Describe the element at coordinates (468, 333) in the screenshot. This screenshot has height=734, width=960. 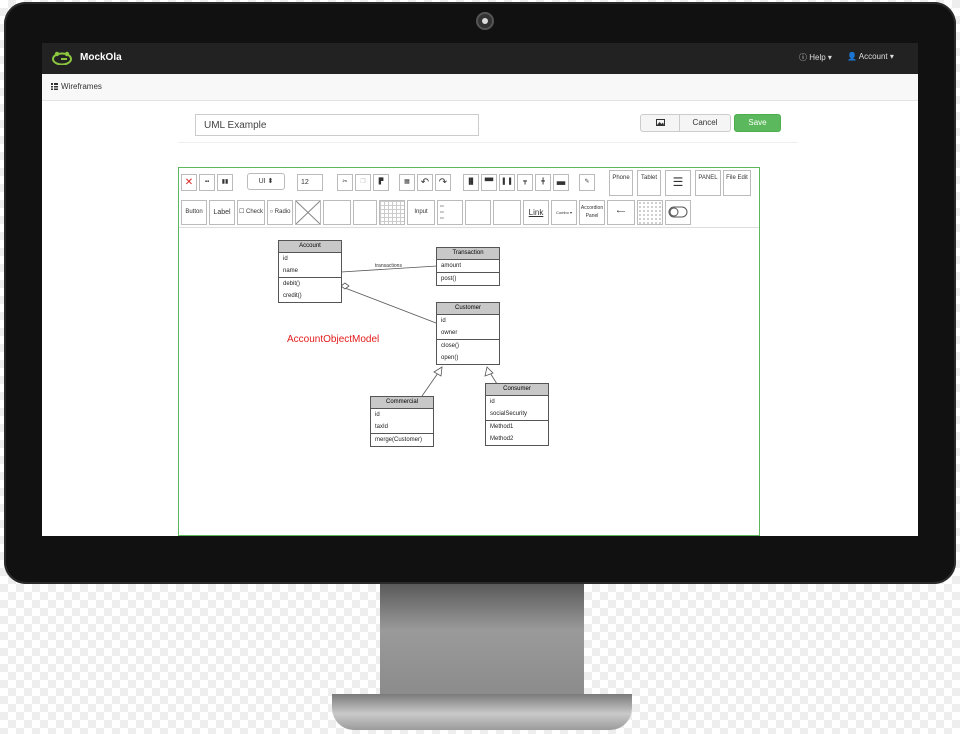
I see `uml-class-customer: Customer id owner close() open()` at that location.